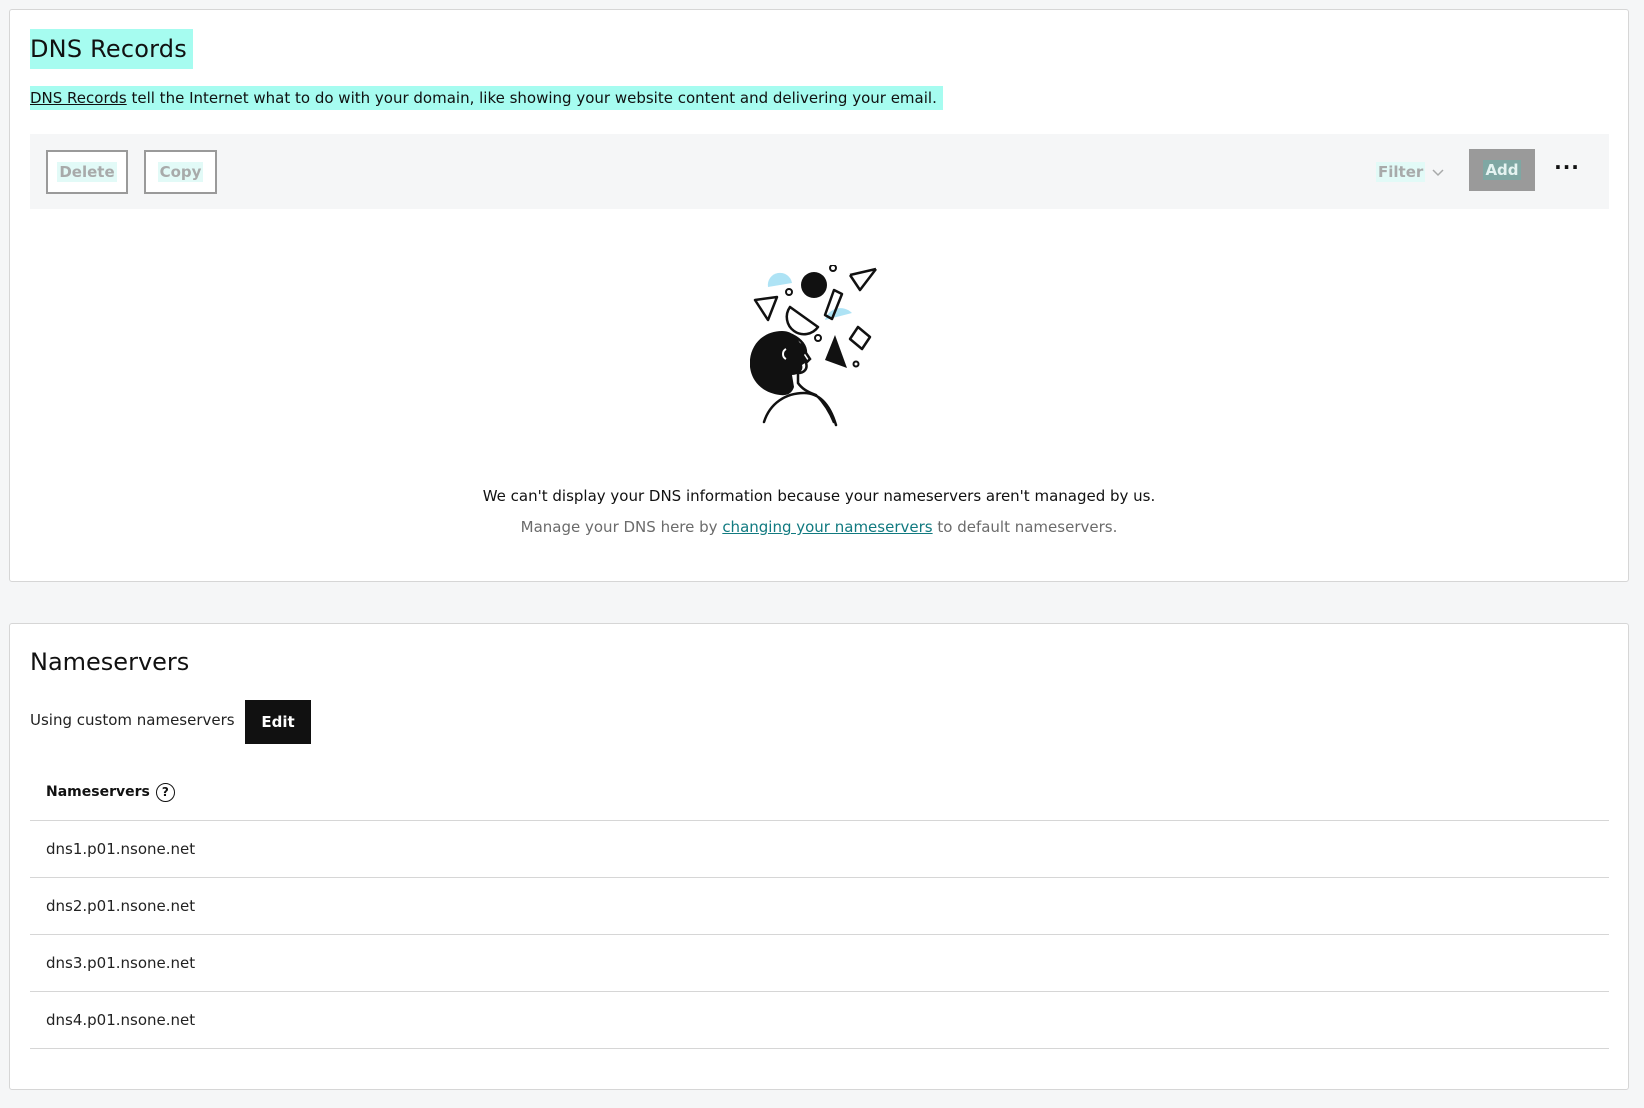 This screenshot has height=1108, width=1644. Describe the element at coordinates (1025, 527) in the screenshot. I see `manage-suffix: to default nameservers.` at that location.